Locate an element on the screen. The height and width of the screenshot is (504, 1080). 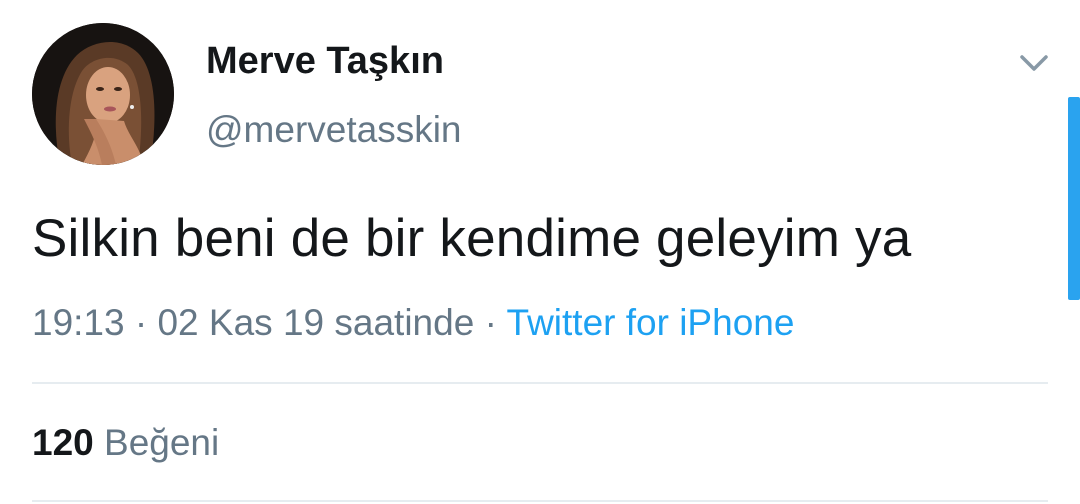
avatar-image is located at coordinates (103, 94).